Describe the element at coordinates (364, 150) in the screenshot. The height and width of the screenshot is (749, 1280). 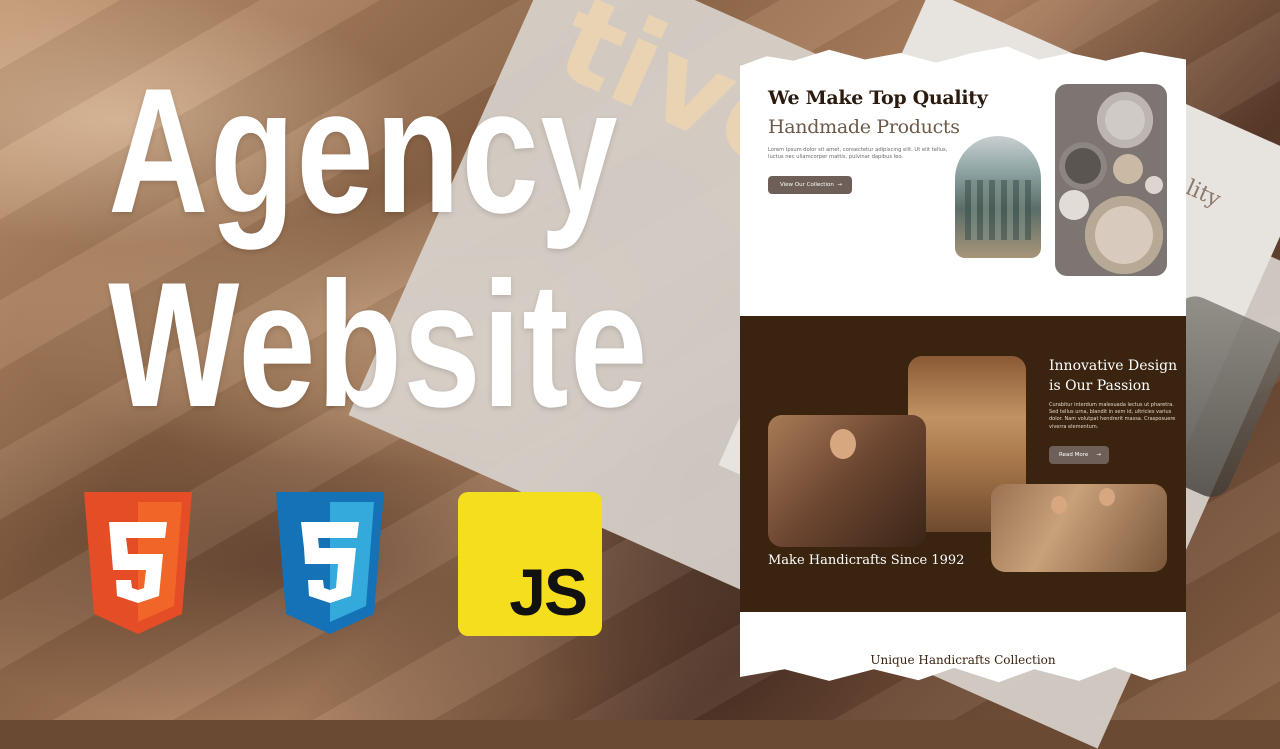
I see `title-line-agency: Agency` at that location.